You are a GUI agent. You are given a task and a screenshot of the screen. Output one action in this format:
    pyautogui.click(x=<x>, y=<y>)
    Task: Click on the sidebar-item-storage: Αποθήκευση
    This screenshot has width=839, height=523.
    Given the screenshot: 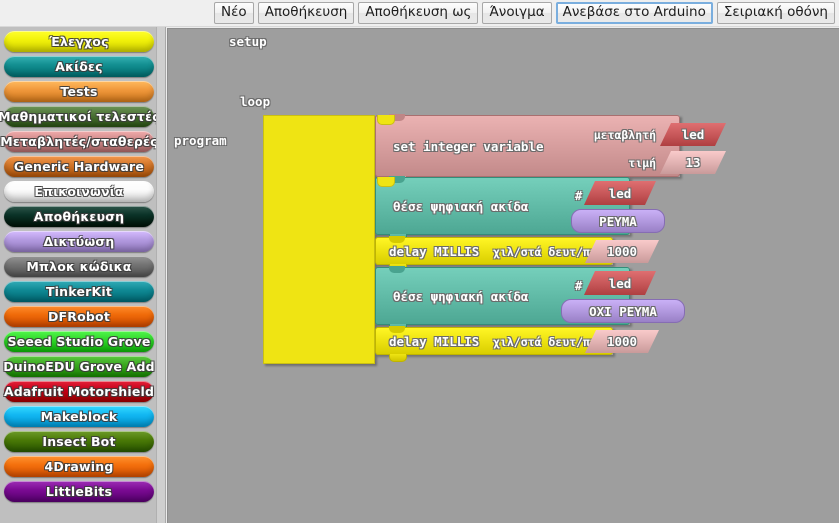 What is the action you would take?
    pyautogui.click(x=79, y=216)
    